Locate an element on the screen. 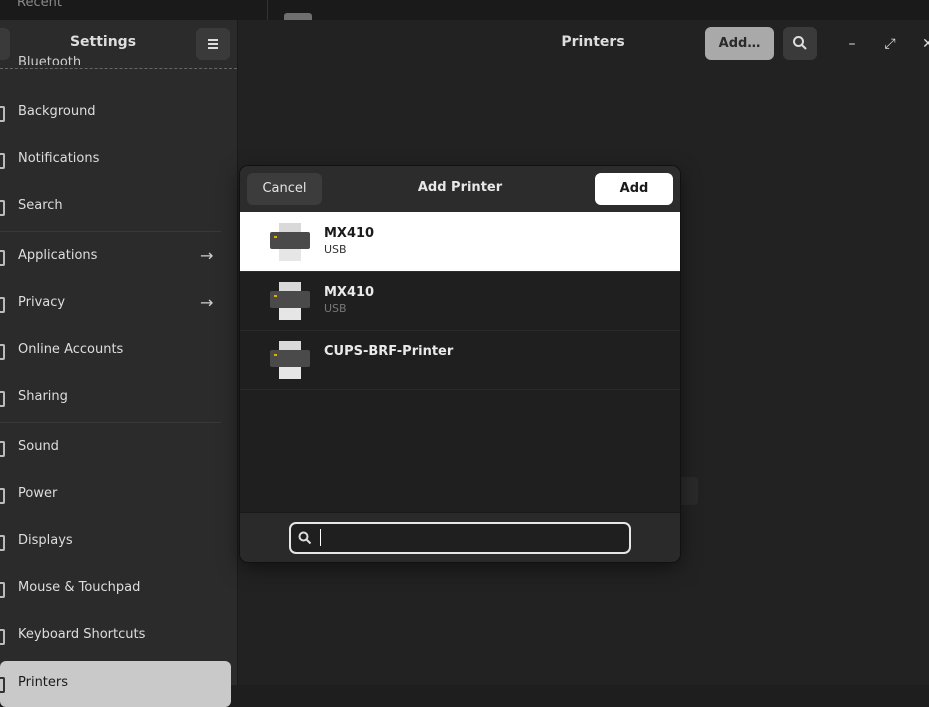 The width and height of the screenshot is (929, 707). sidebar-item-label: Displays is located at coordinates (45, 540).